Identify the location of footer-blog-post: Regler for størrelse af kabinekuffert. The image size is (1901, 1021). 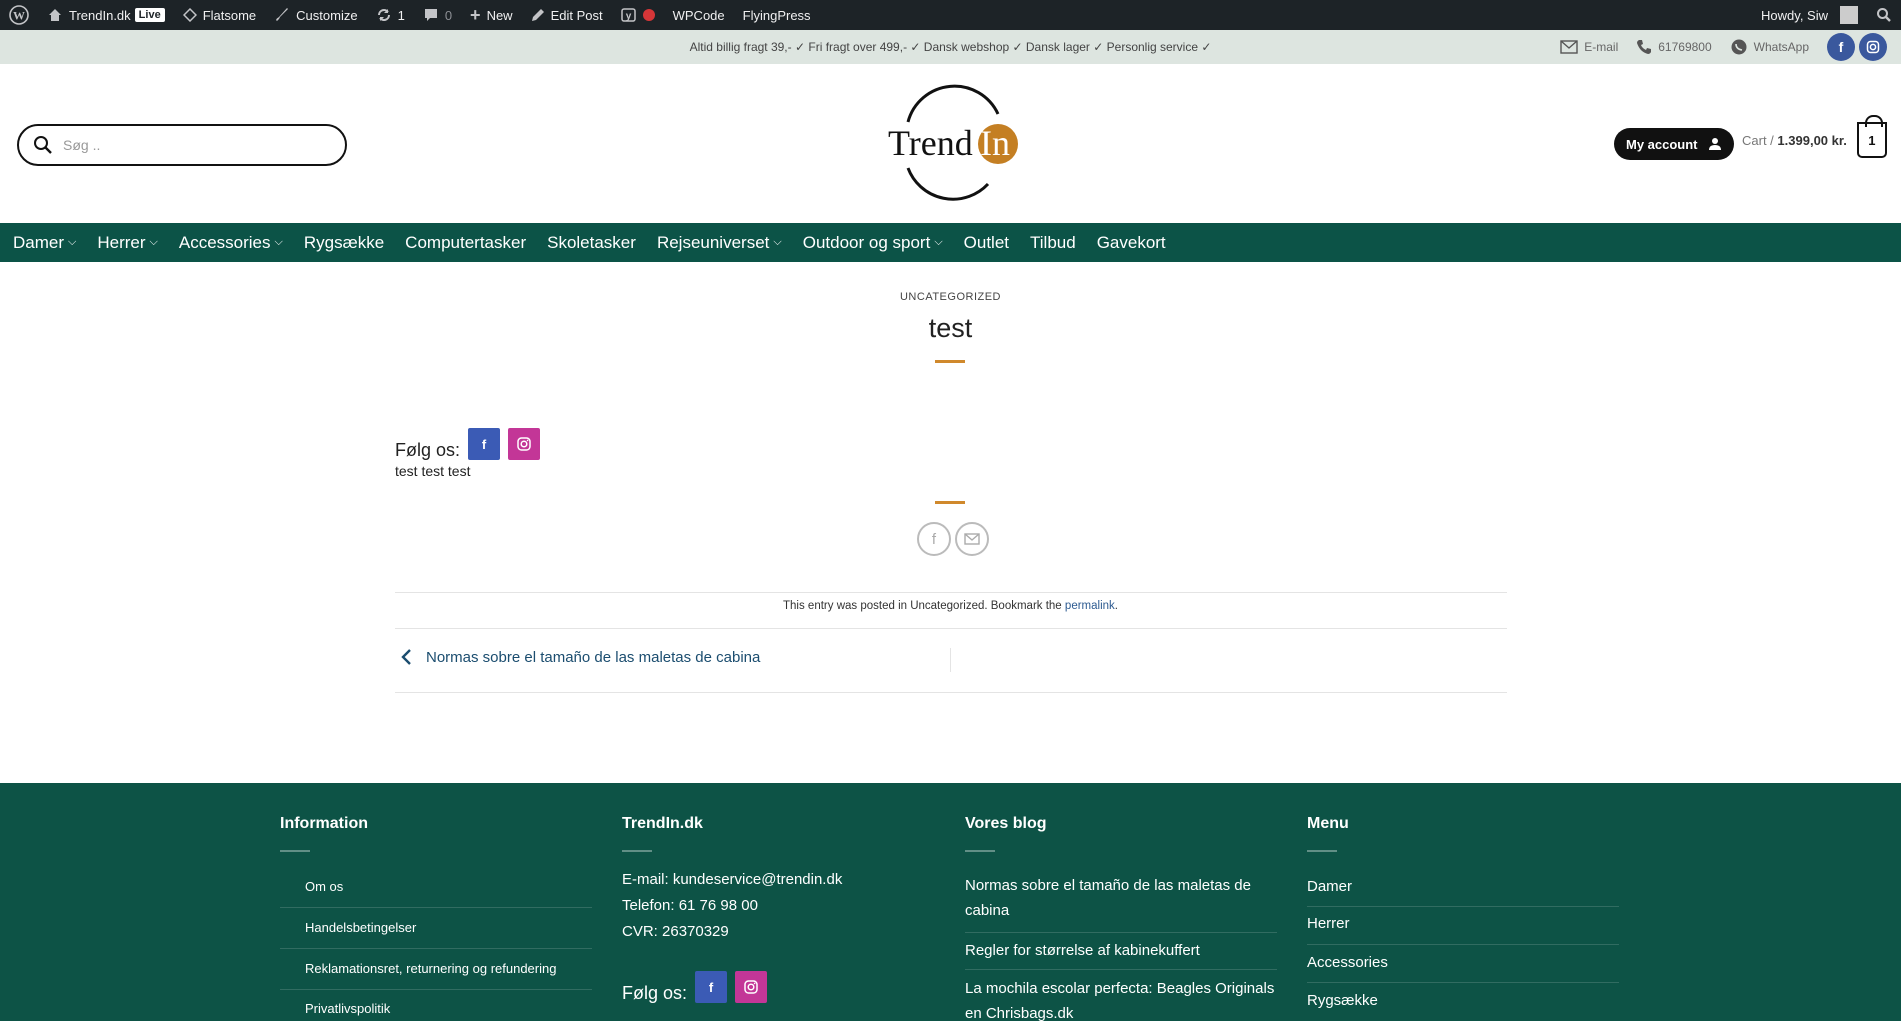
(1120, 950).